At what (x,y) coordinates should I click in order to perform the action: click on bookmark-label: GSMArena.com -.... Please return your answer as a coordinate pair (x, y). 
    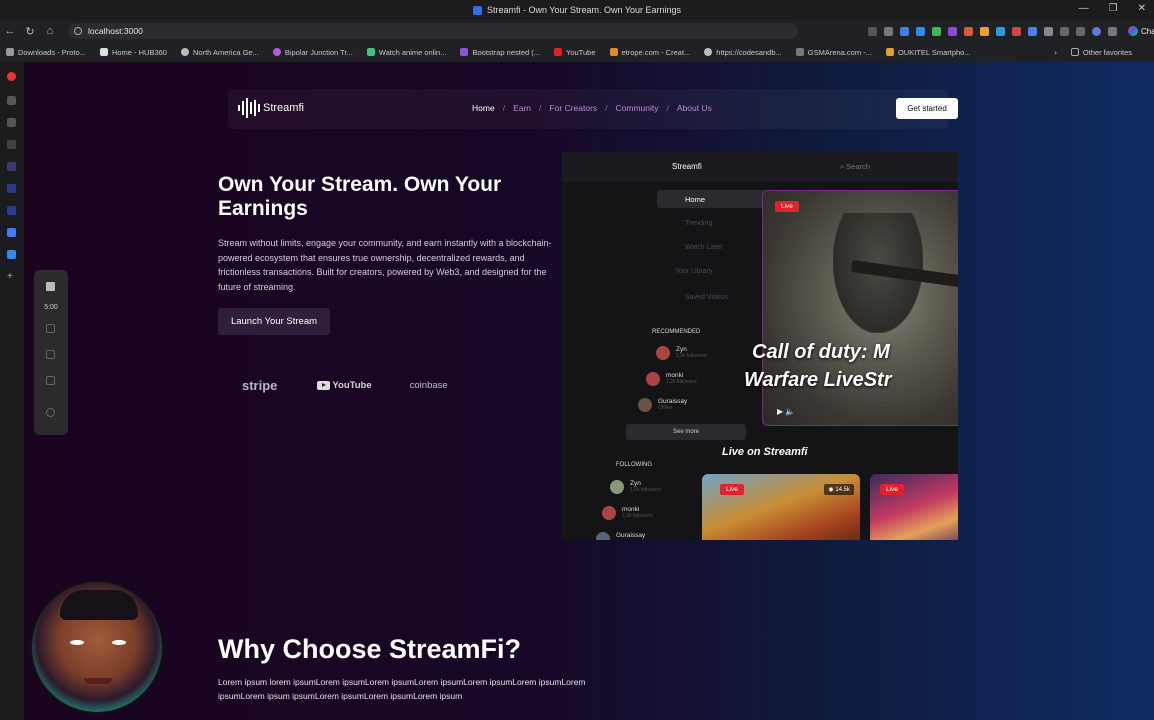
    Looking at the image, I should click on (839, 52).